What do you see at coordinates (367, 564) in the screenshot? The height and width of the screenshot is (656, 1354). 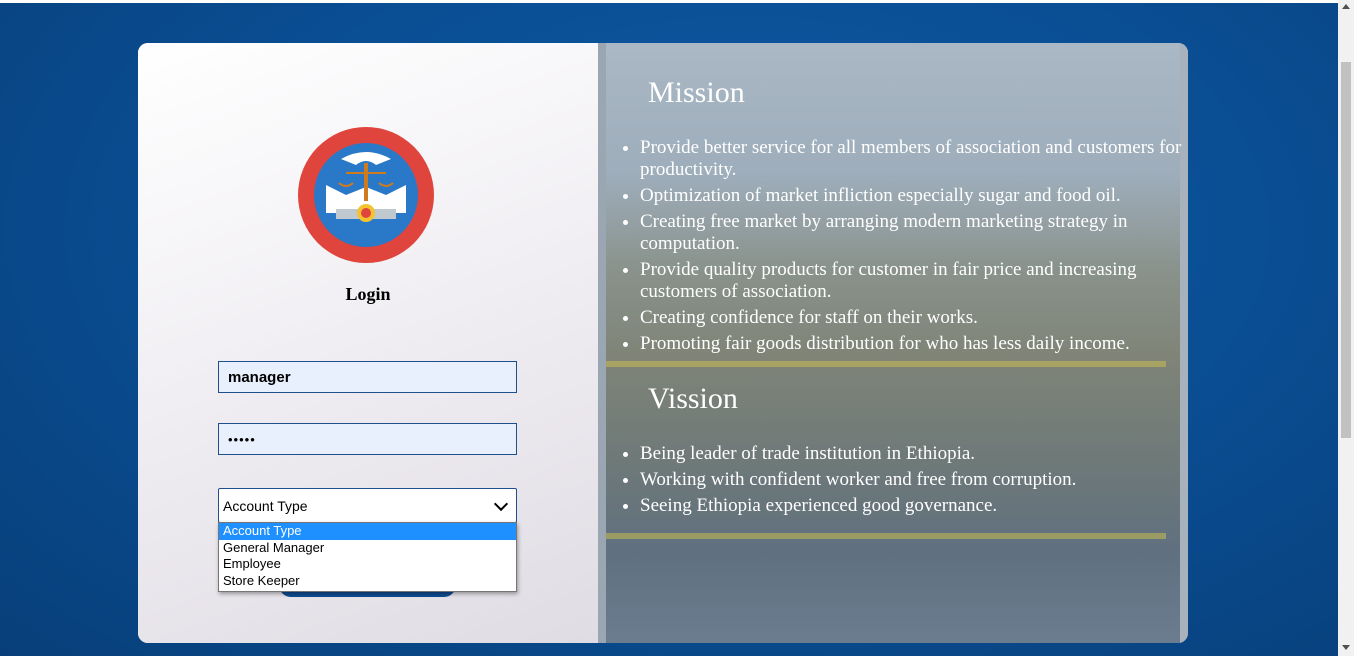 I see `option-employee: Employee` at bounding box center [367, 564].